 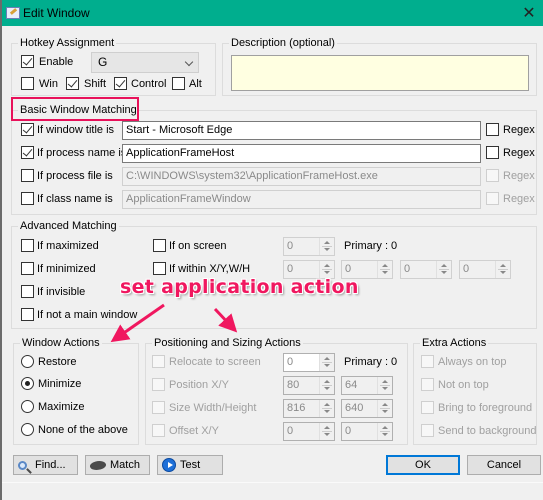 What do you see at coordinates (103, 62) in the screenshot?
I see `hotkey-key-value: G` at bounding box center [103, 62].